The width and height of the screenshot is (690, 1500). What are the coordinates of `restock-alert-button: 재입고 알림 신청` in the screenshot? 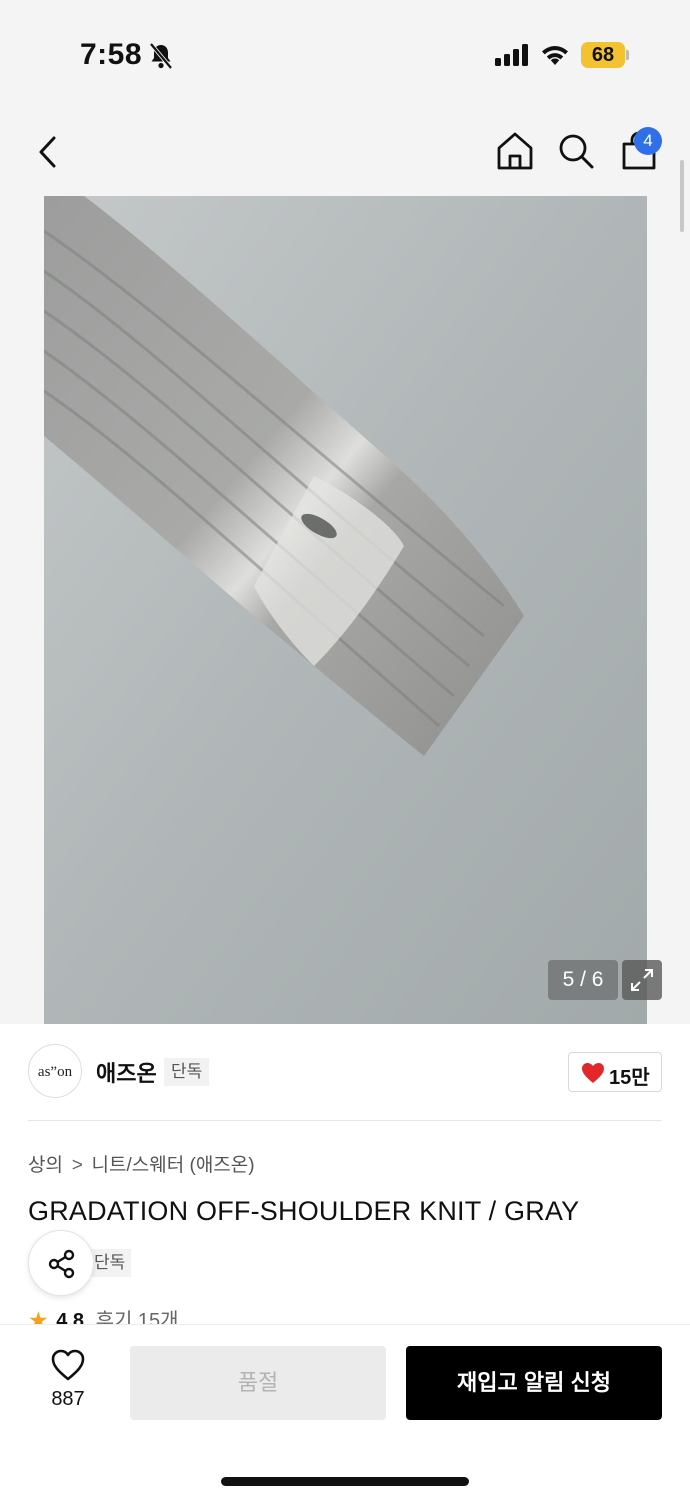 It's located at (534, 1383).